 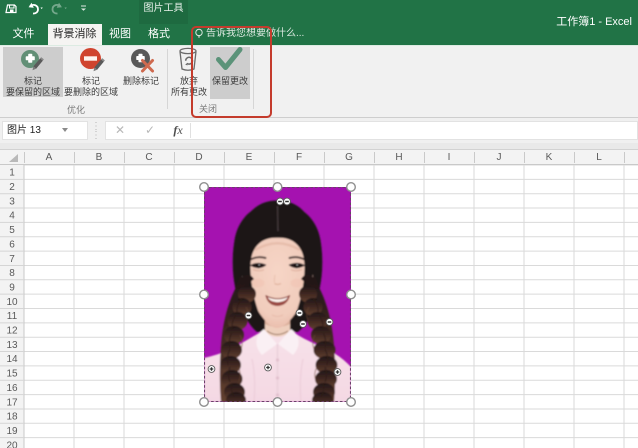 What do you see at coordinates (12, 344) in the screenshot?
I see `svg-text: 13` at bounding box center [12, 344].